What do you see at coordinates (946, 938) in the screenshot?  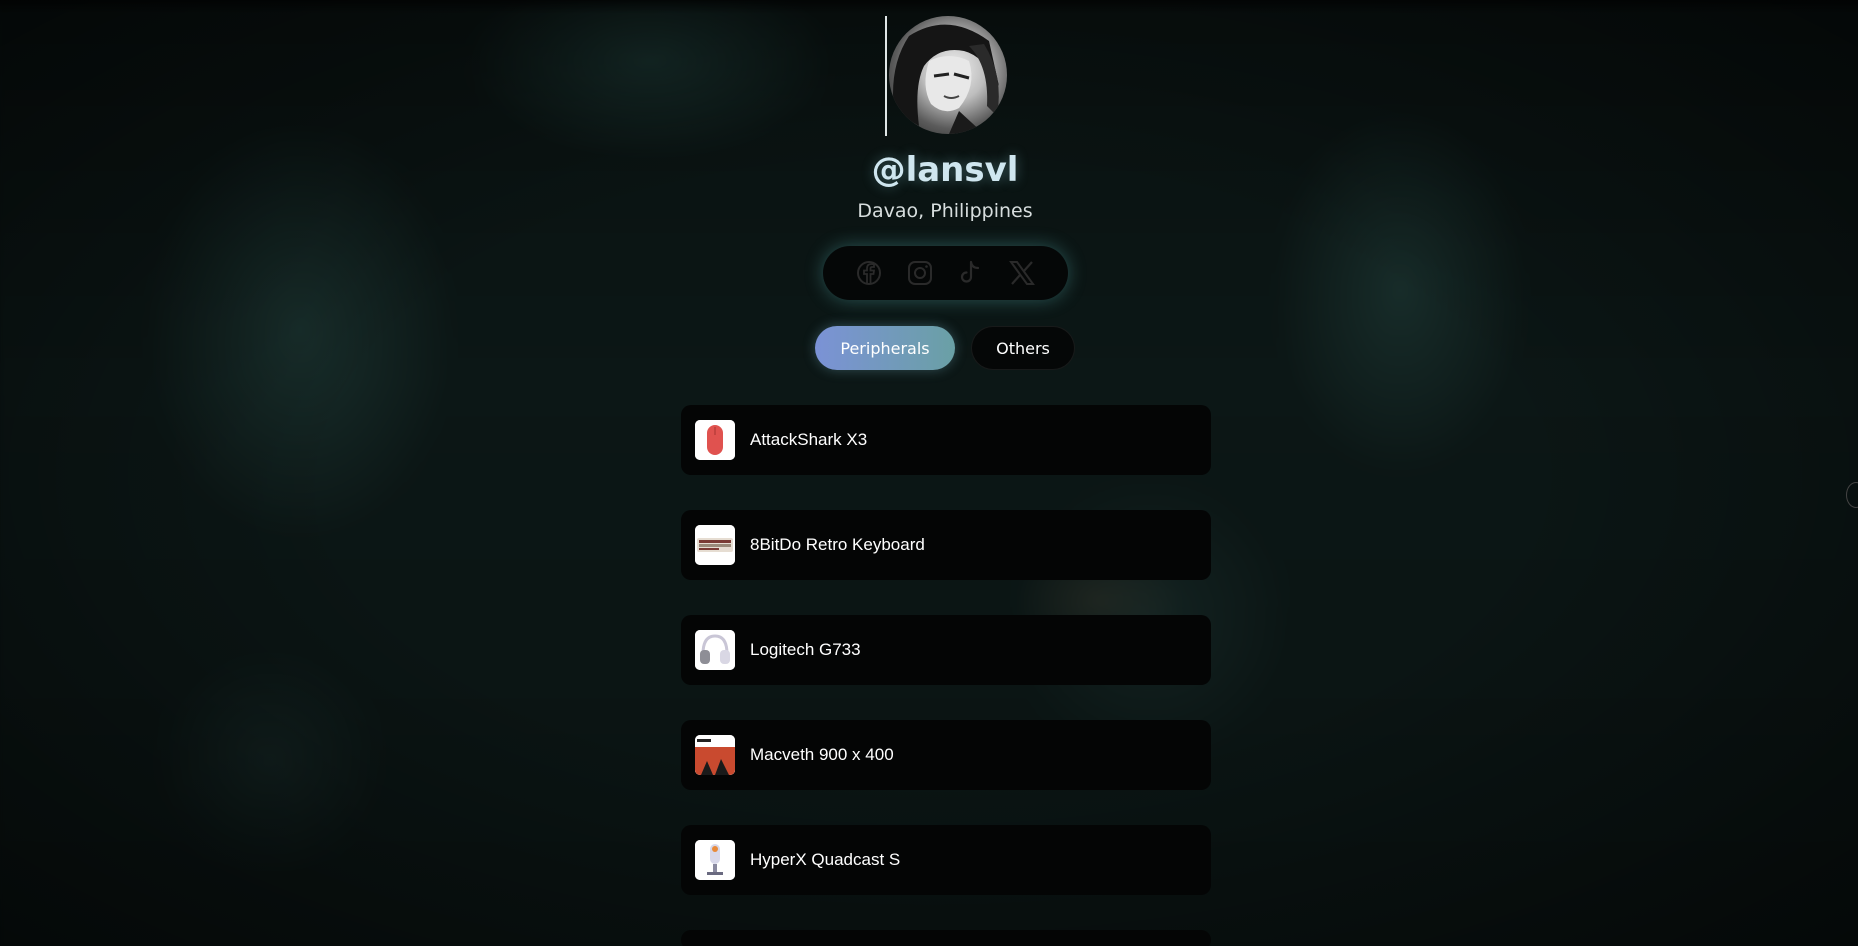 I see `list-item-partial` at bounding box center [946, 938].